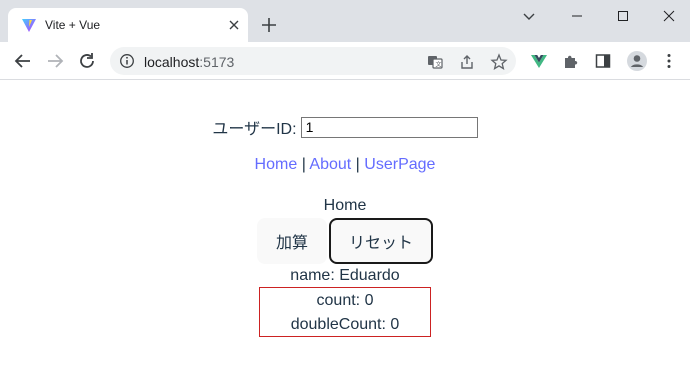  Describe the element at coordinates (73, 25) in the screenshot. I see `tab-title: Vite + Vue` at that location.